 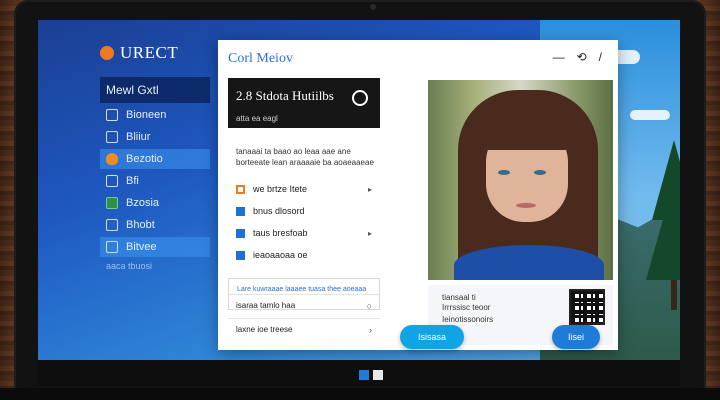 I want to click on info-line: Irrrssisc teoor, so click(x=466, y=307).